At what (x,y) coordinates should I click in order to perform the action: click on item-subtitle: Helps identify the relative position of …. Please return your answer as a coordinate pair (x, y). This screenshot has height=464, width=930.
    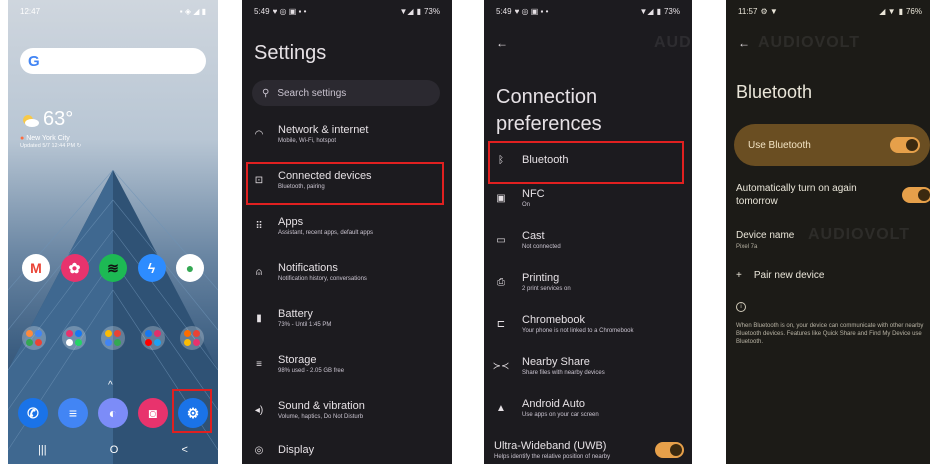
    Looking at the image, I should click on (552, 457).